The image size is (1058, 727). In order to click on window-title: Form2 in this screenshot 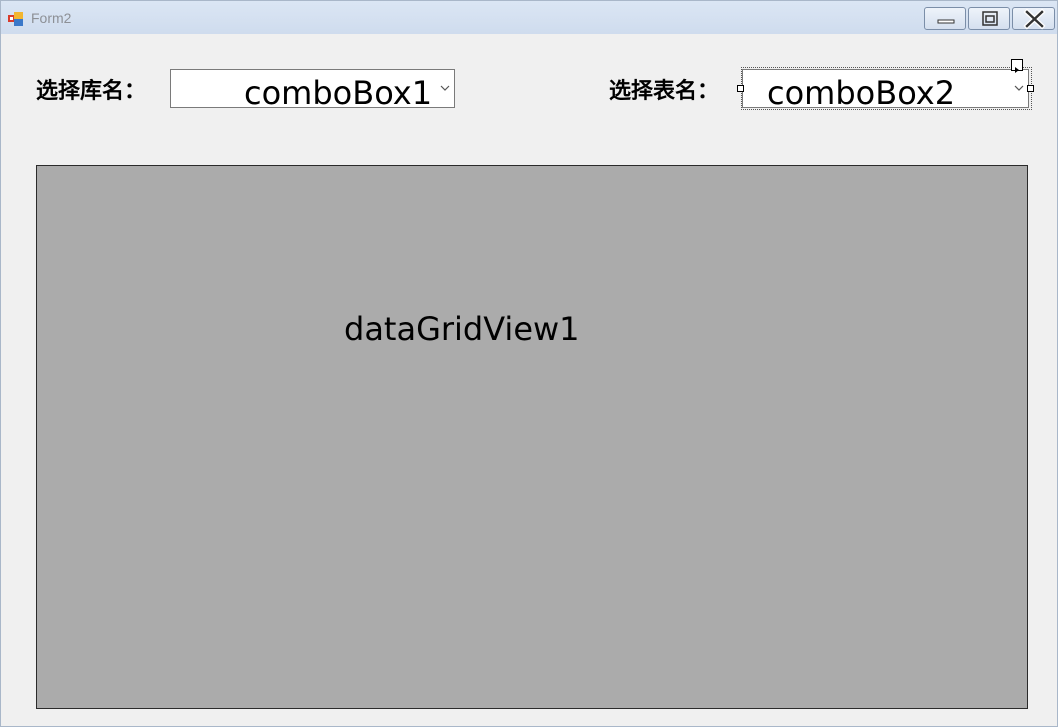, I will do `click(51, 18)`.